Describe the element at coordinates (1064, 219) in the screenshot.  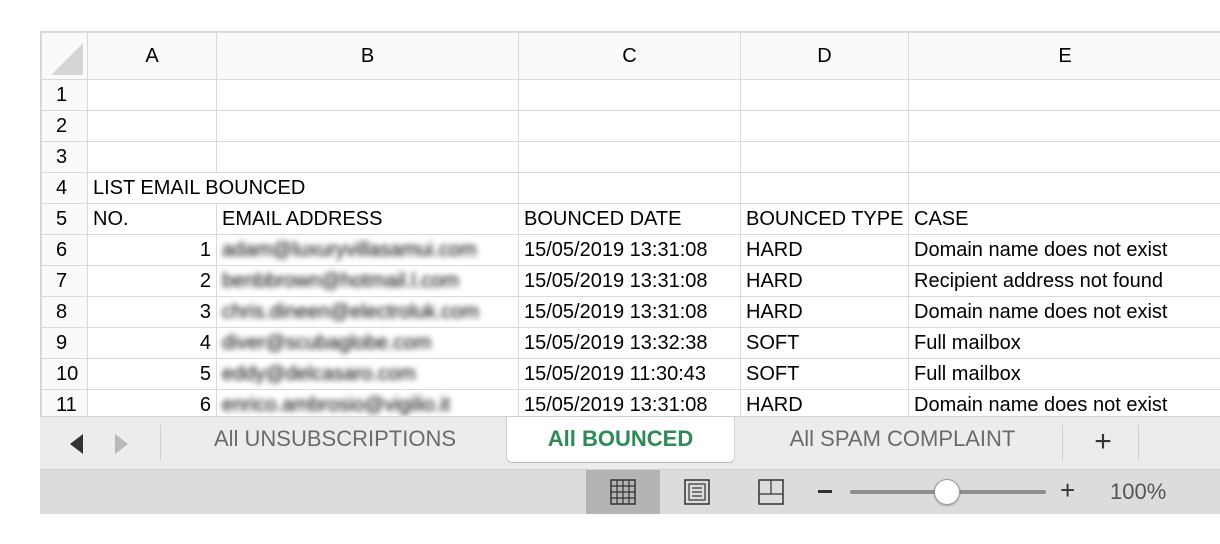
I see `header-case: CASE` at that location.